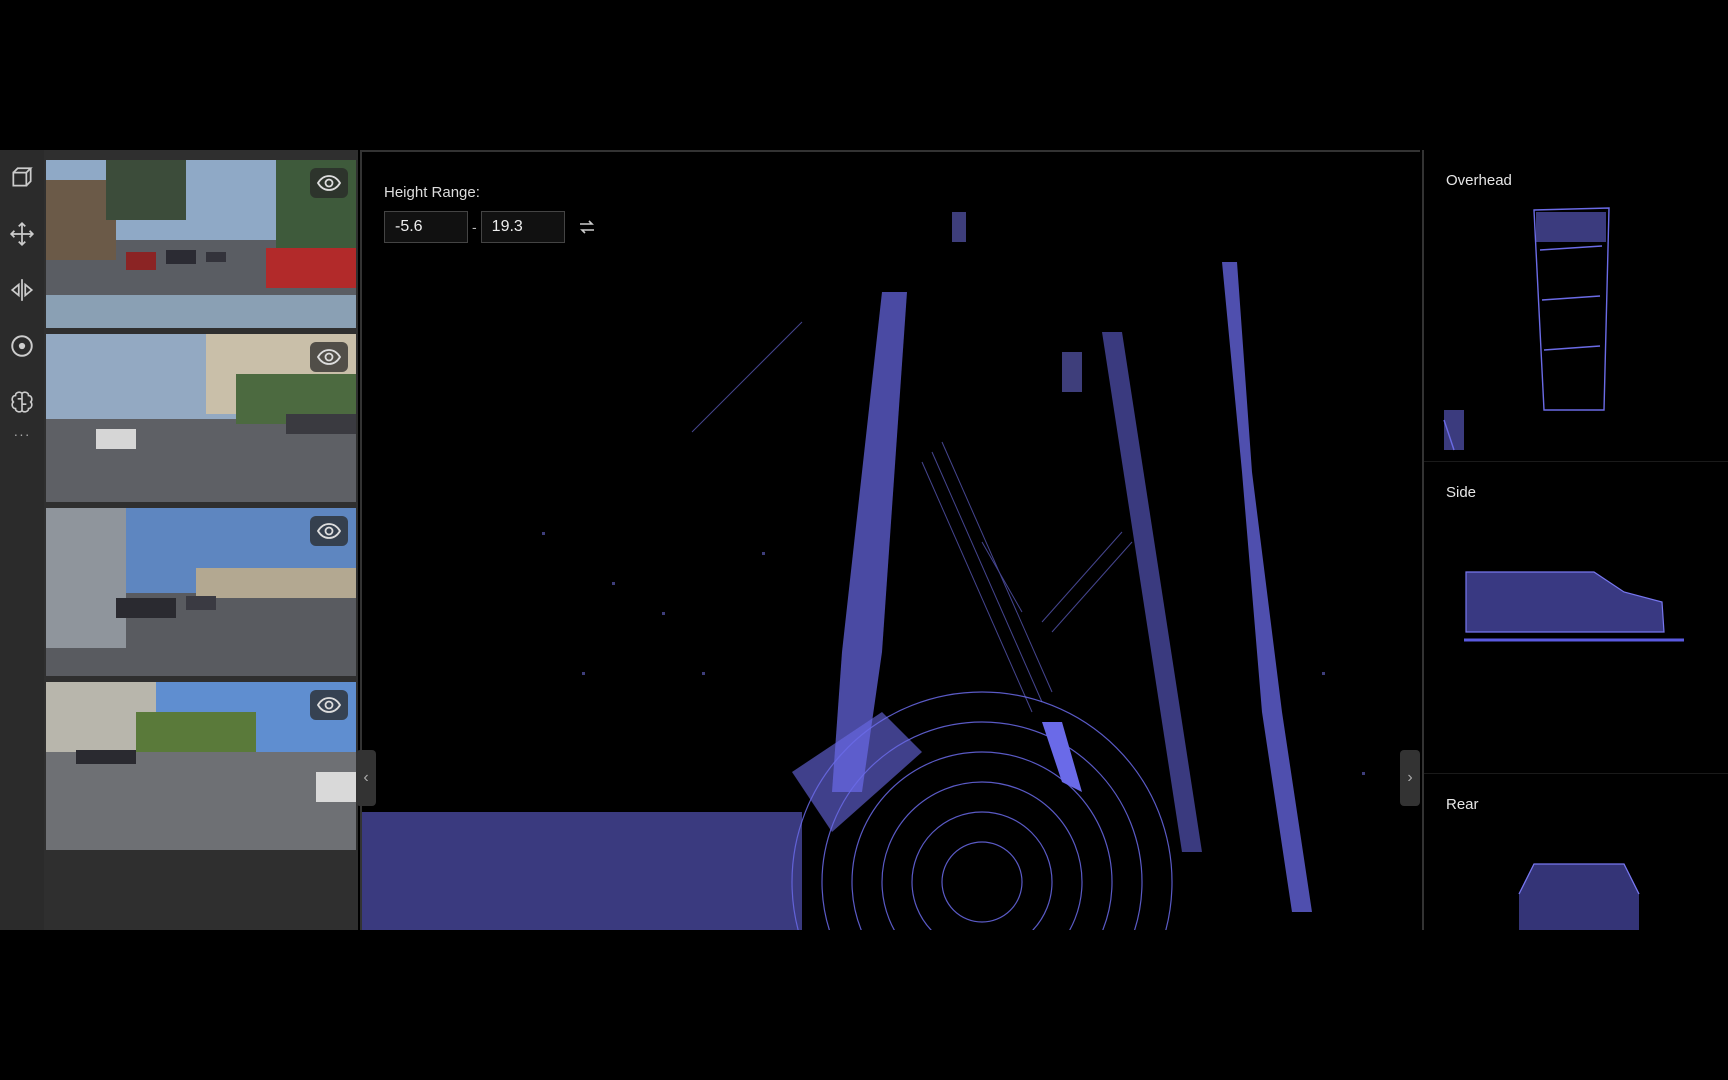  Describe the element at coordinates (22, 434) in the screenshot. I see `more-tools: ···` at that location.